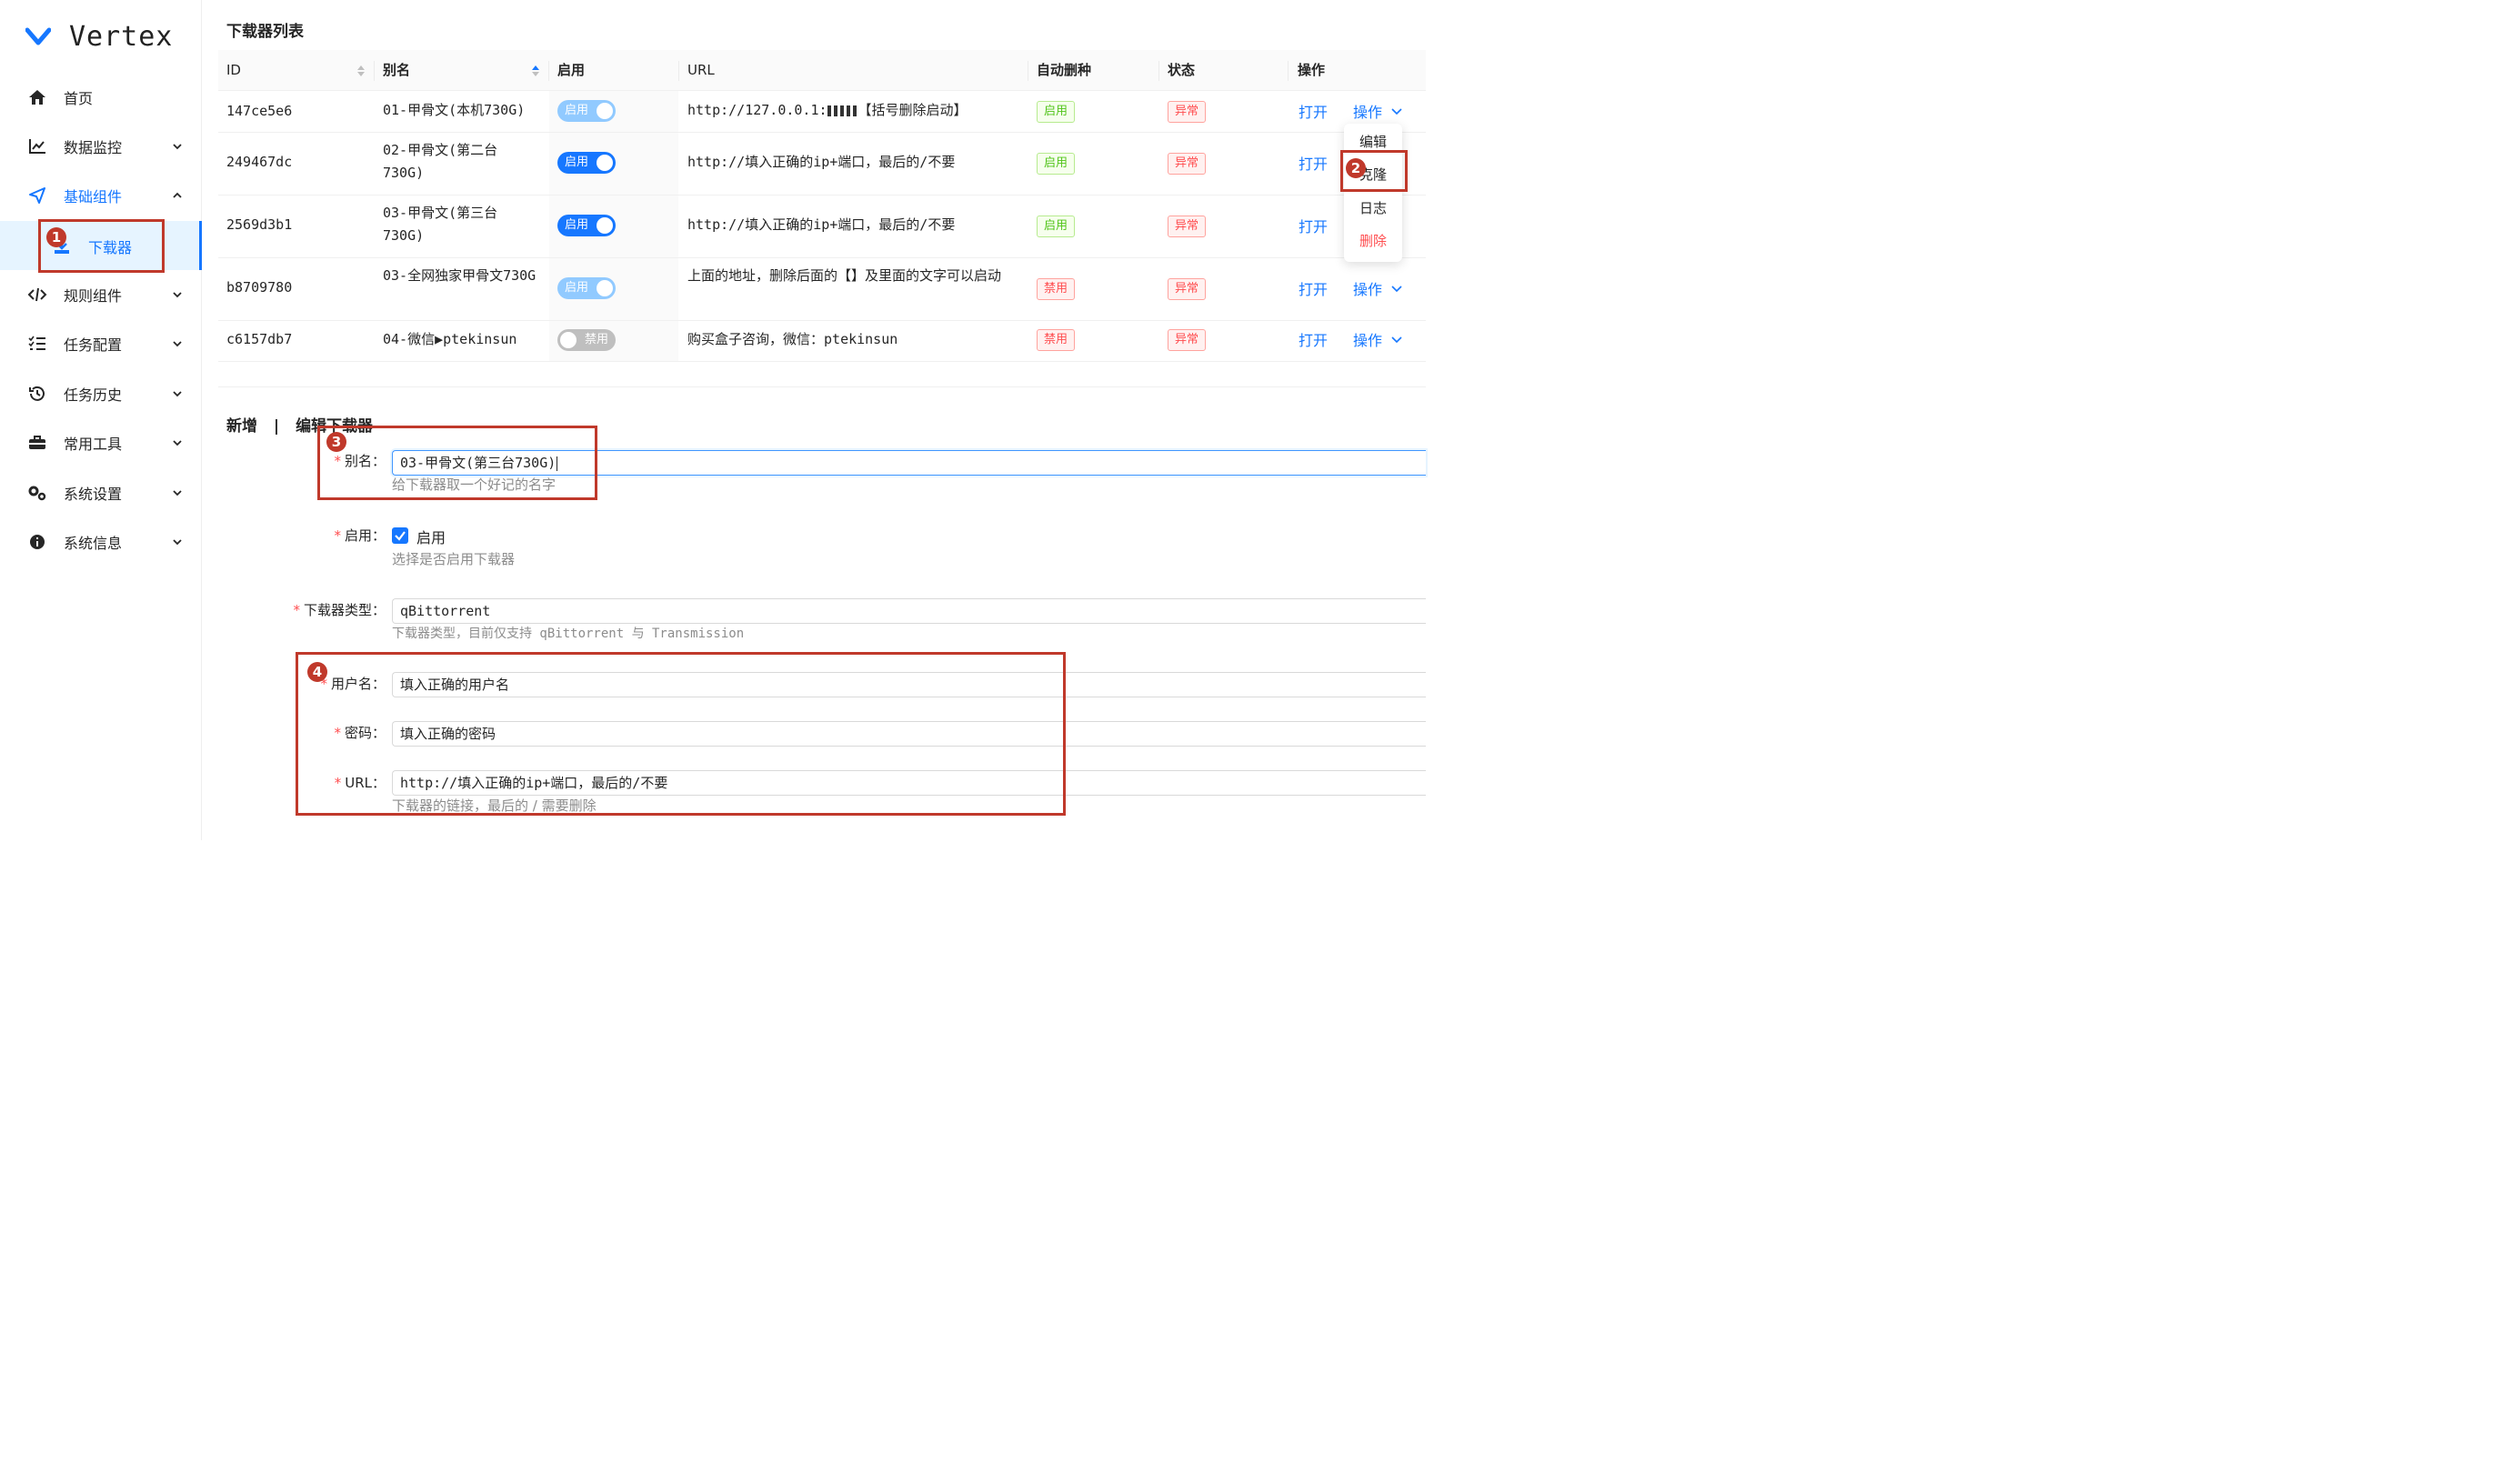 This screenshot has width=2517, height=1484. I want to click on row-id: 2569d3b1, so click(260, 225).